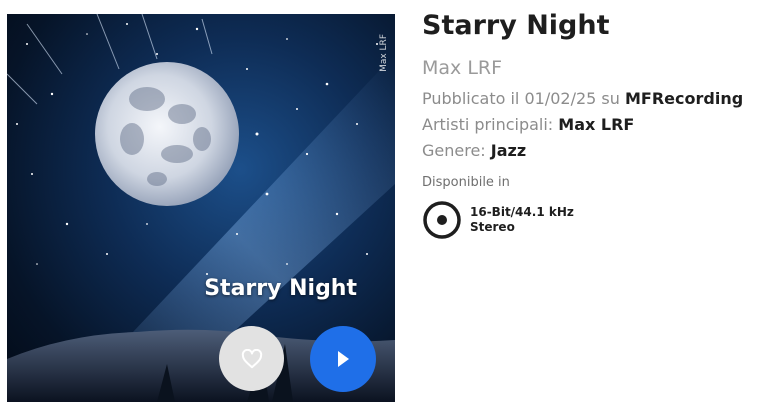  I want to click on published-line: Pubblicato il 01/02/25 su MFRecording, so click(592, 99).